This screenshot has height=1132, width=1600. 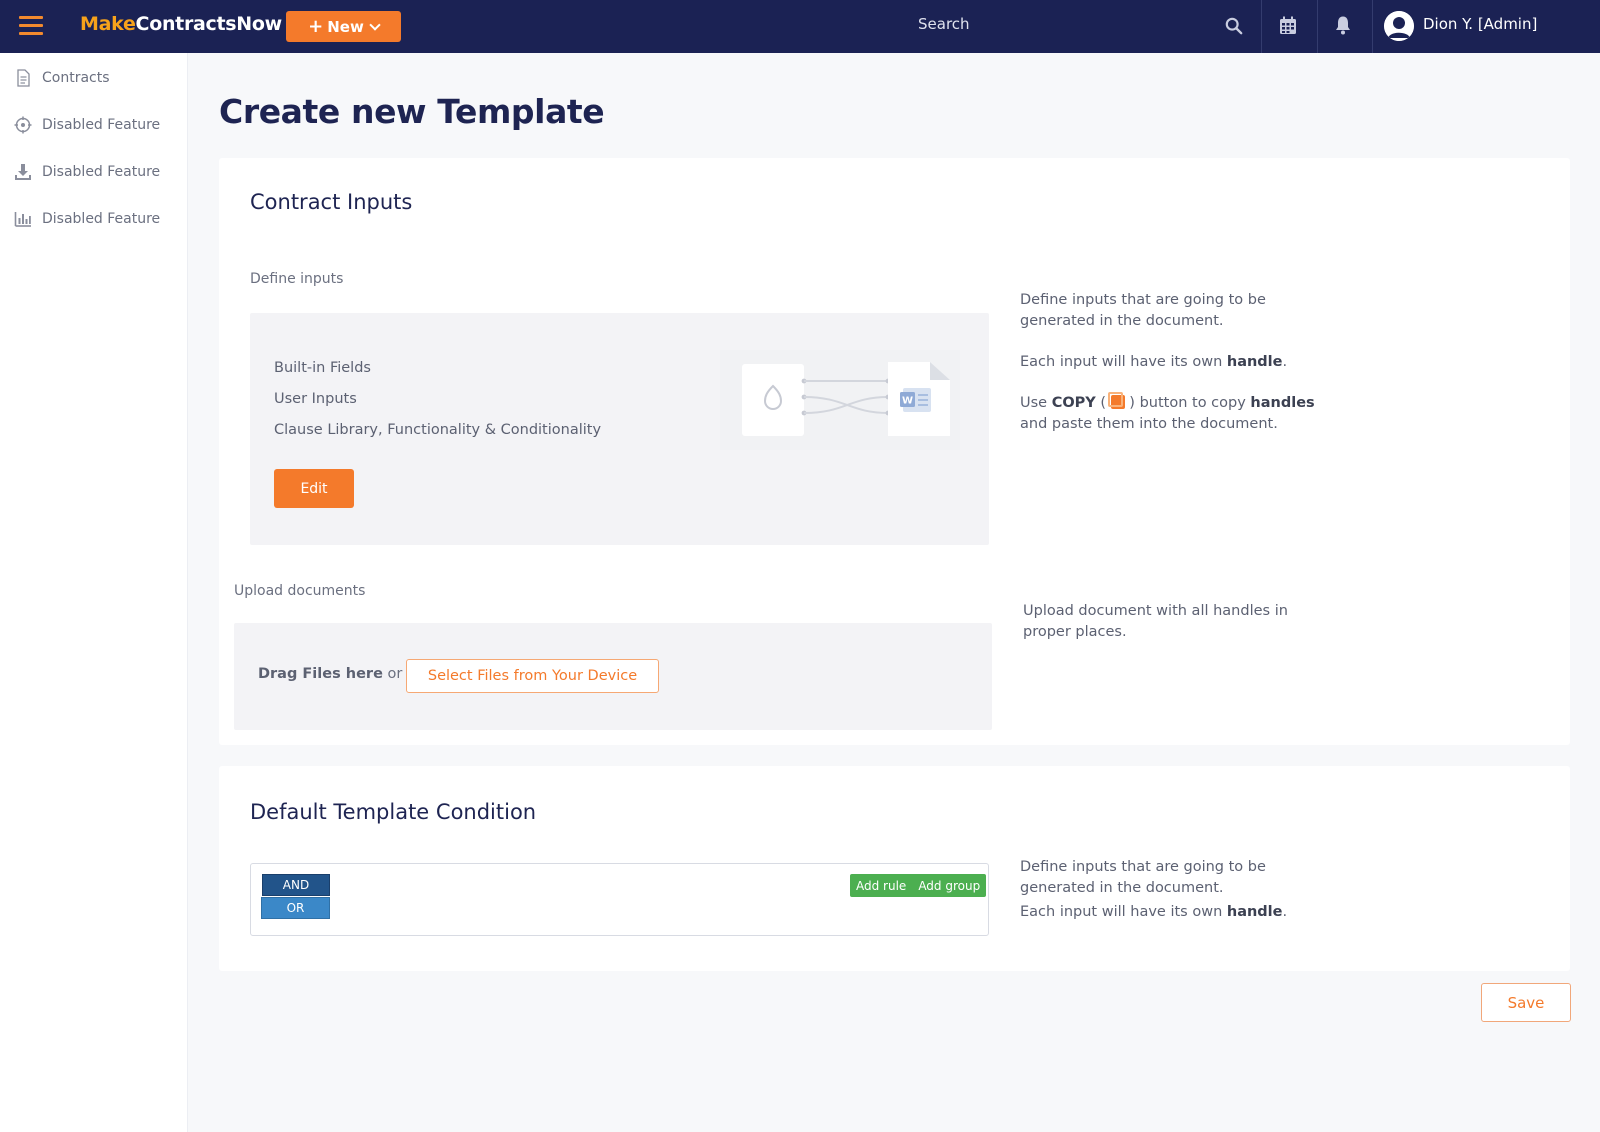 What do you see at coordinates (315, 399) in the screenshot?
I see `user-inputs-item: User Inputs` at bounding box center [315, 399].